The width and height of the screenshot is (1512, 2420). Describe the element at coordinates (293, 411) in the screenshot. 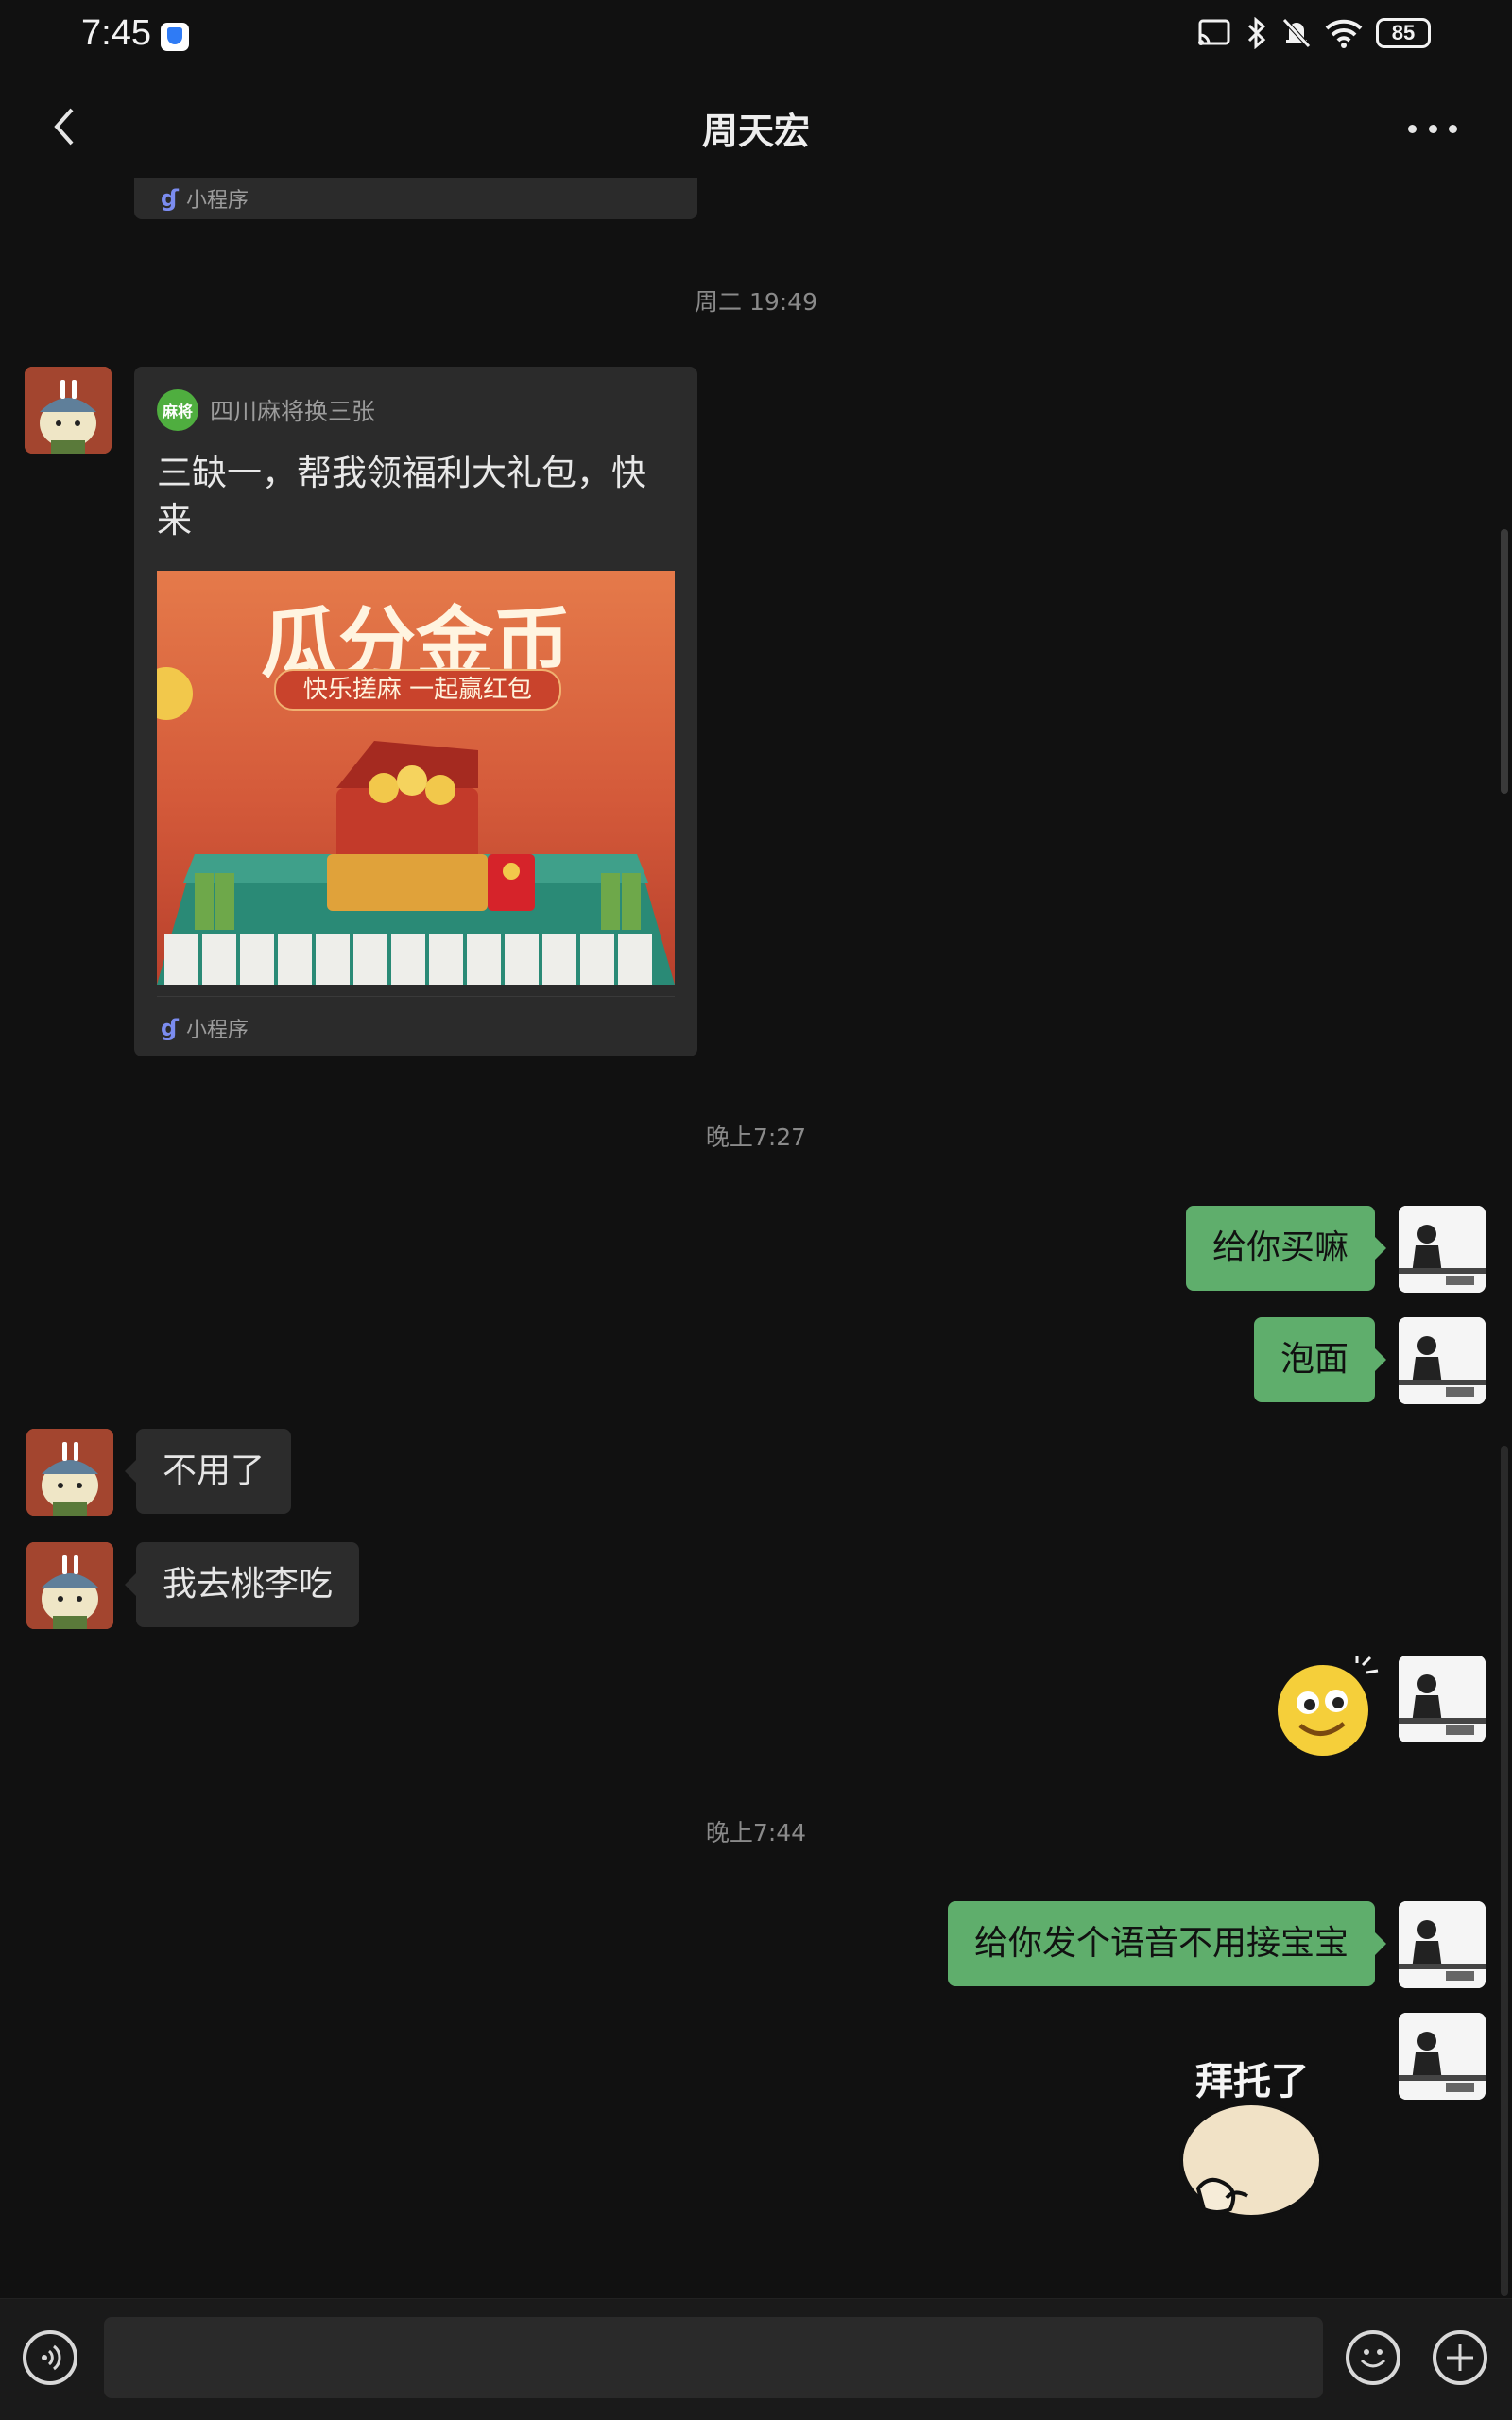

I see `mini-program-app-name: 四川麻将换三张` at that location.